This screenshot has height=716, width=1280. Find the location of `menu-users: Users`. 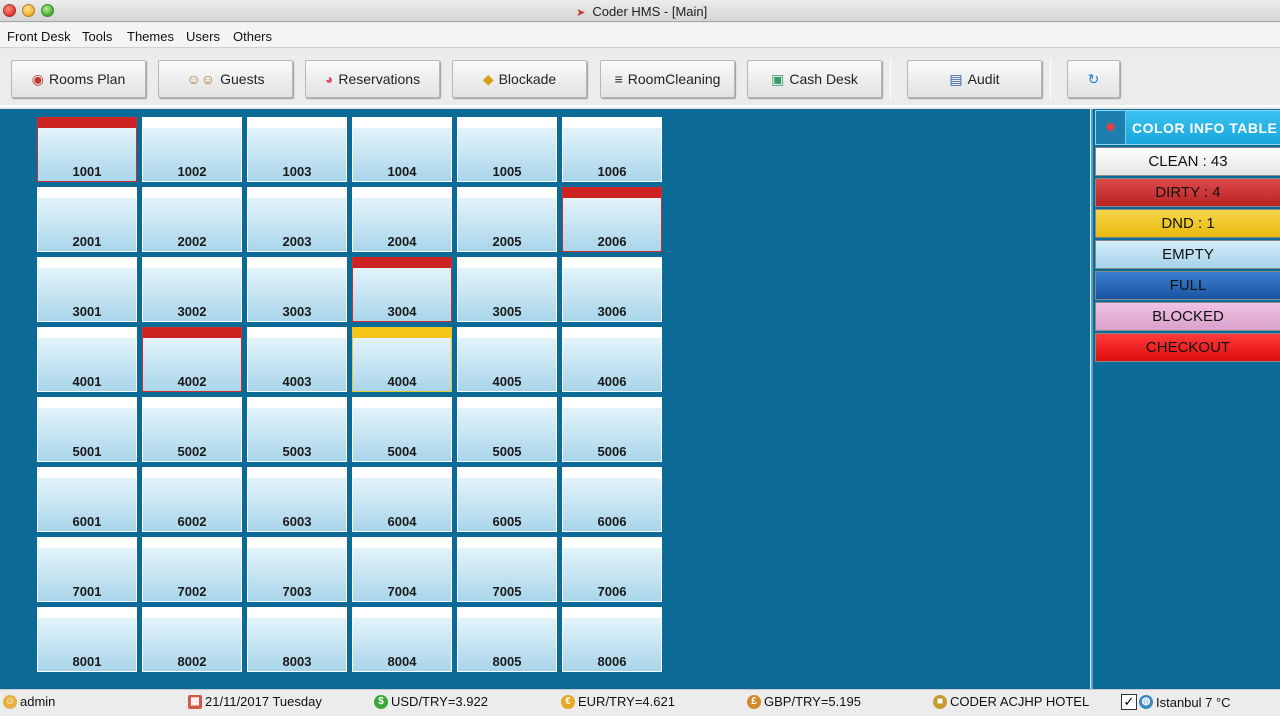

menu-users: Users is located at coordinates (203, 36).